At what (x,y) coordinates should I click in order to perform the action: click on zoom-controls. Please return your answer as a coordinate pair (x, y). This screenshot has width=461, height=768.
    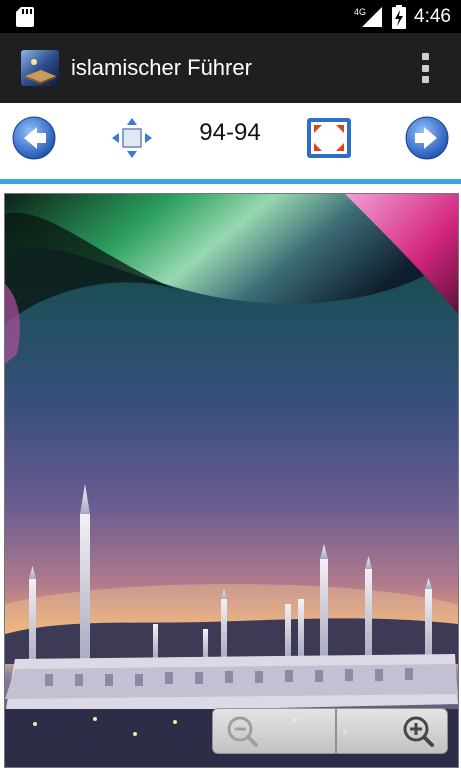
    Looking at the image, I should click on (330, 731).